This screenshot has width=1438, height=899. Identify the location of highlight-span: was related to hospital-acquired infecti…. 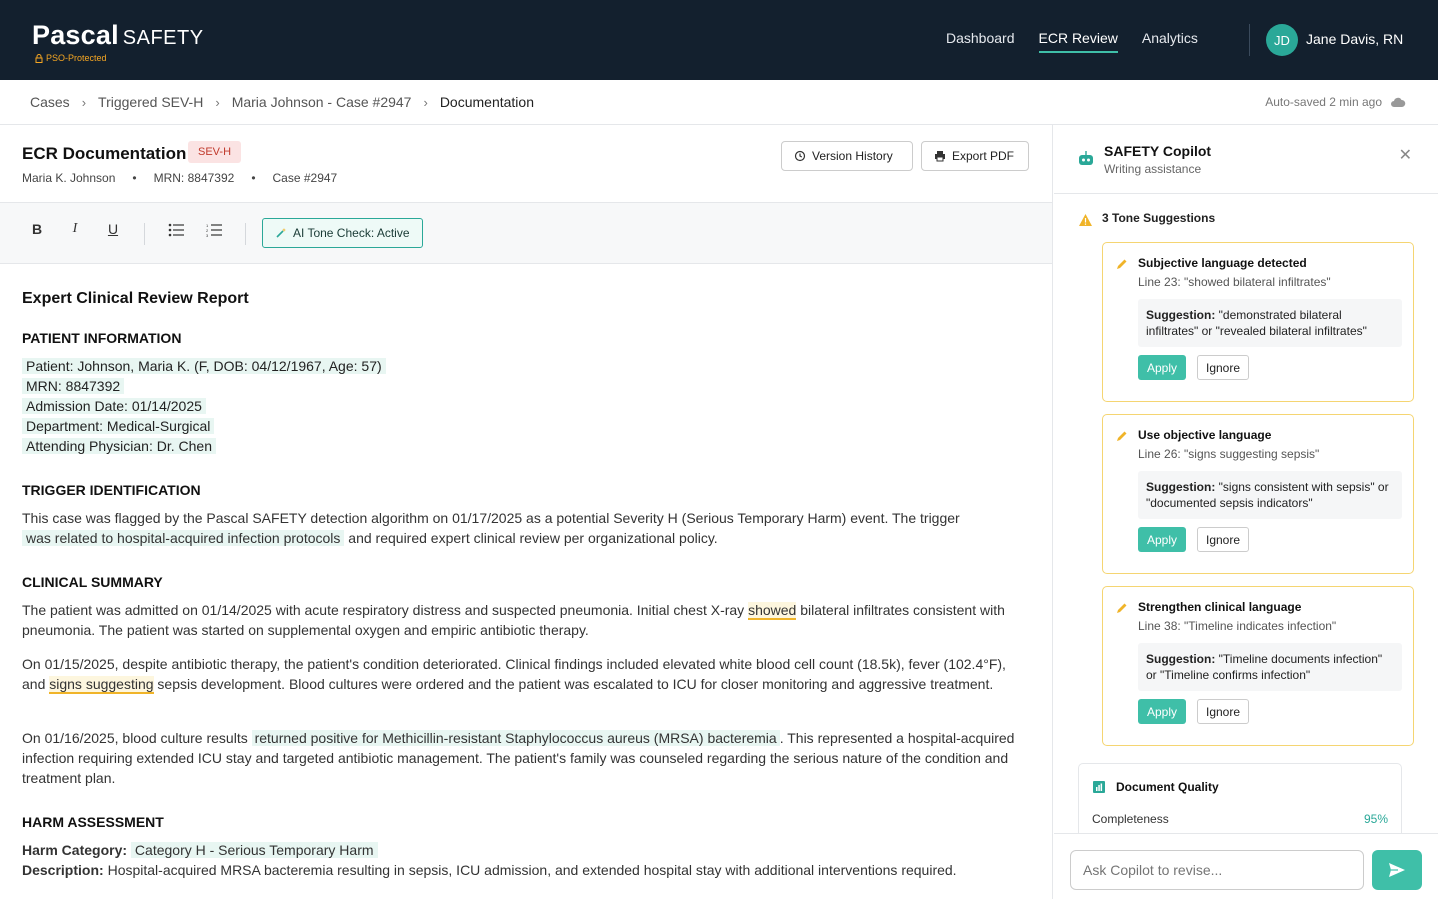
(183, 538).